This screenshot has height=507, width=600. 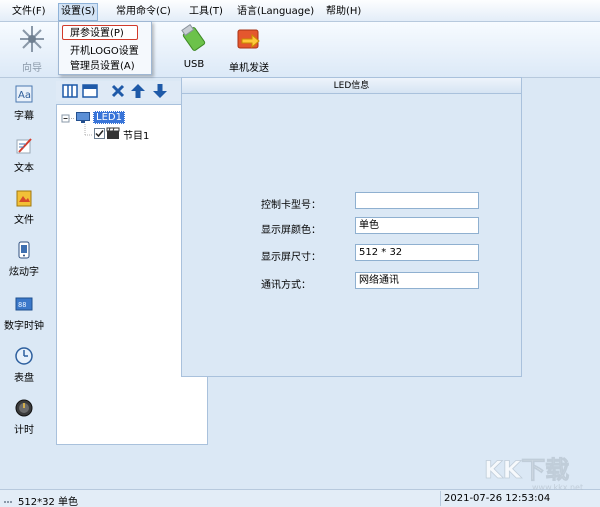 What do you see at coordinates (24, 168) in the screenshot?
I see `text-label: 文本` at bounding box center [24, 168].